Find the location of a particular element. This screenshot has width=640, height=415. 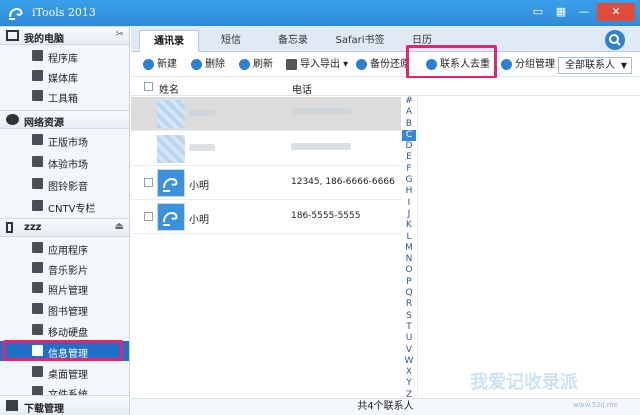

table-row: 小明 186-5555-5555 is located at coordinates (266, 217).